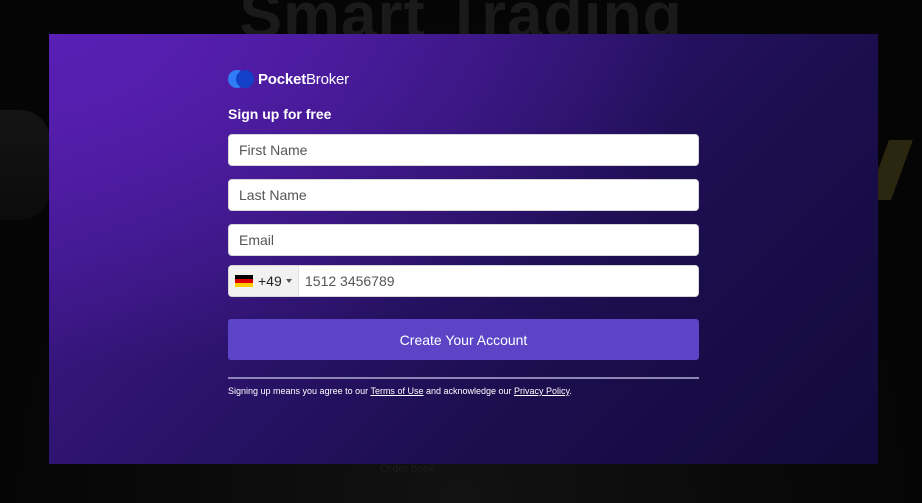 The width and height of the screenshot is (922, 503). Describe the element at coordinates (282, 79) in the screenshot. I see `brand-name-bold: Pocket` at that location.